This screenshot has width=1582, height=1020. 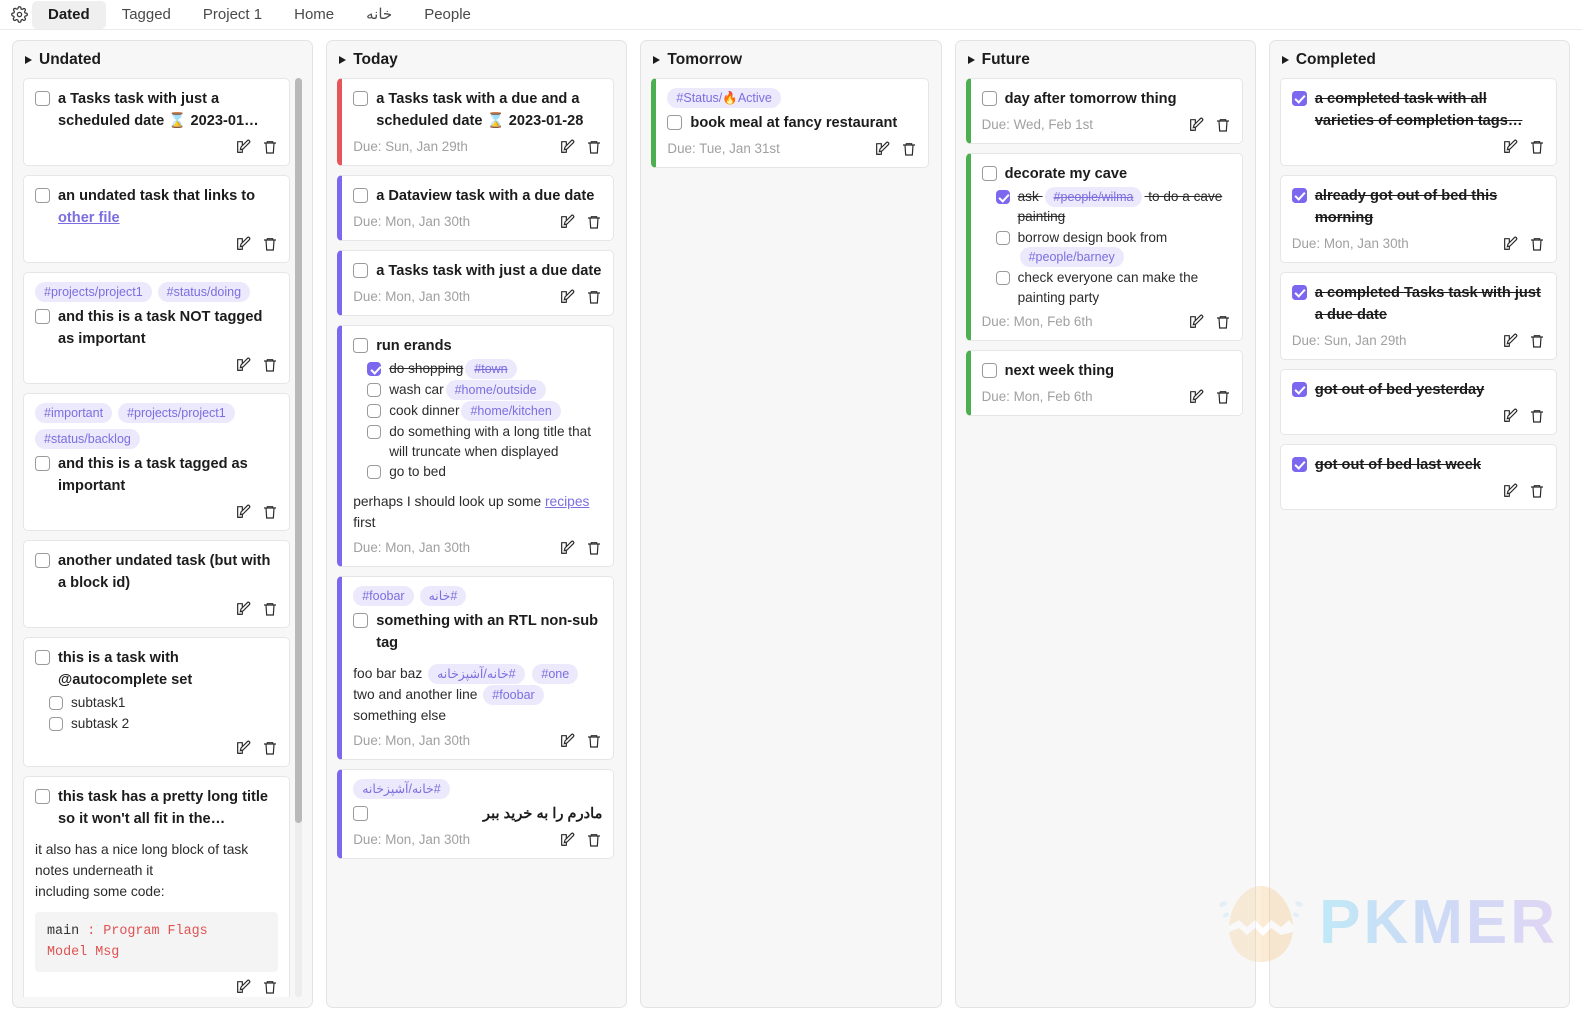 What do you see at coordinates (476, 673) in the screenshot?
I see `tag-pill: #خانه/آشپزخانه` at bounding box center [476, 673].